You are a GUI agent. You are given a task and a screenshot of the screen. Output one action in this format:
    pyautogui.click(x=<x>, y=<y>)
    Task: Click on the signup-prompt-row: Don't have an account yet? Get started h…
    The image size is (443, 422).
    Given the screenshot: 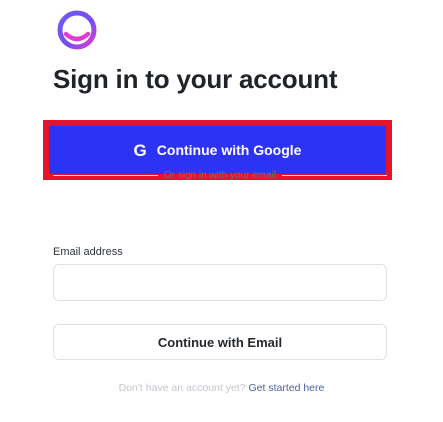 What is the action you would take?
    pyautogui.click(x=221, y=388)
    